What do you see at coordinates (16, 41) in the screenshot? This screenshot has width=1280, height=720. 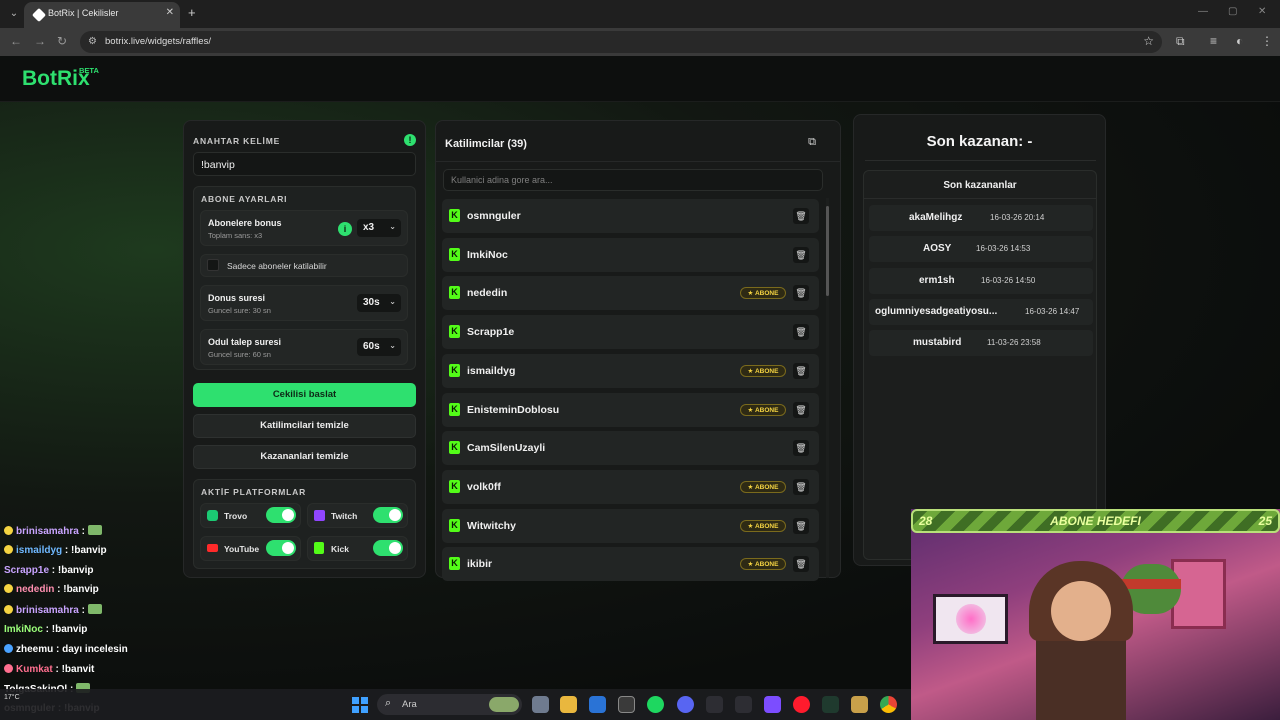 I see `back-icon: ←` at bounding box center [16, 41].